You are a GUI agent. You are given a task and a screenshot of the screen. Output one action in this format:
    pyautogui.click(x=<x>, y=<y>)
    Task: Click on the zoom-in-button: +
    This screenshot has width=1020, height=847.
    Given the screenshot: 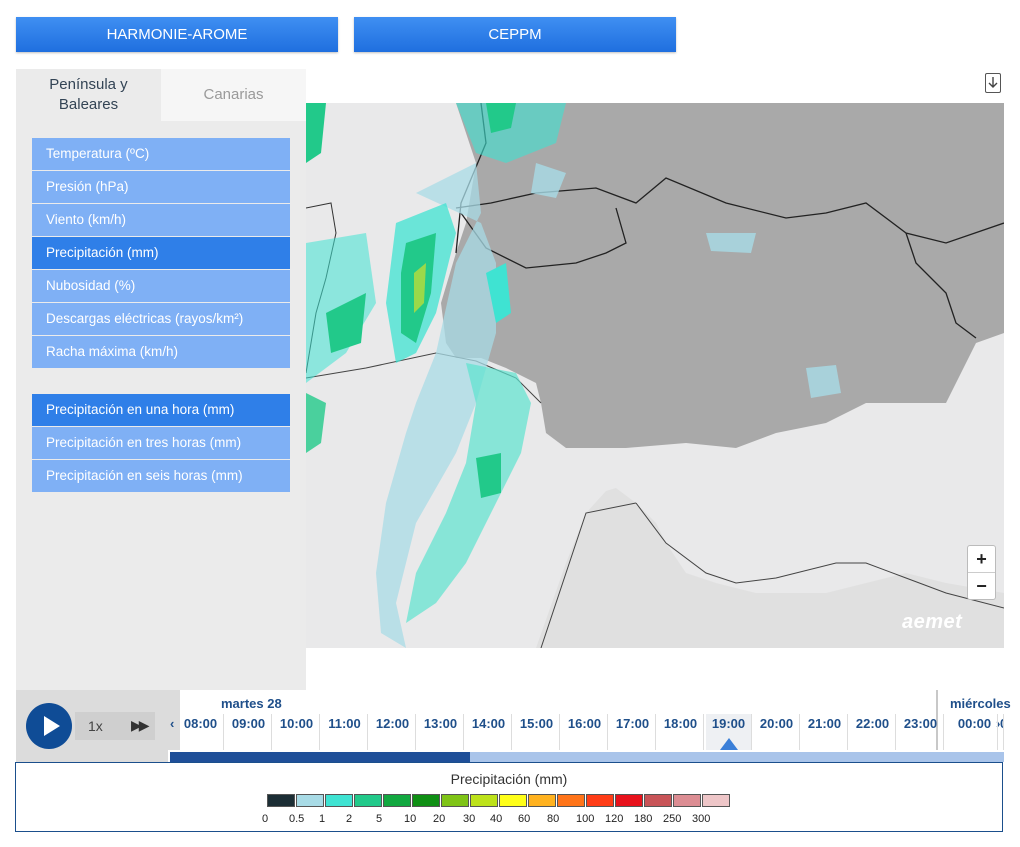 What is the action you would take?
    pyautogui.click(x=981, y=559)
    